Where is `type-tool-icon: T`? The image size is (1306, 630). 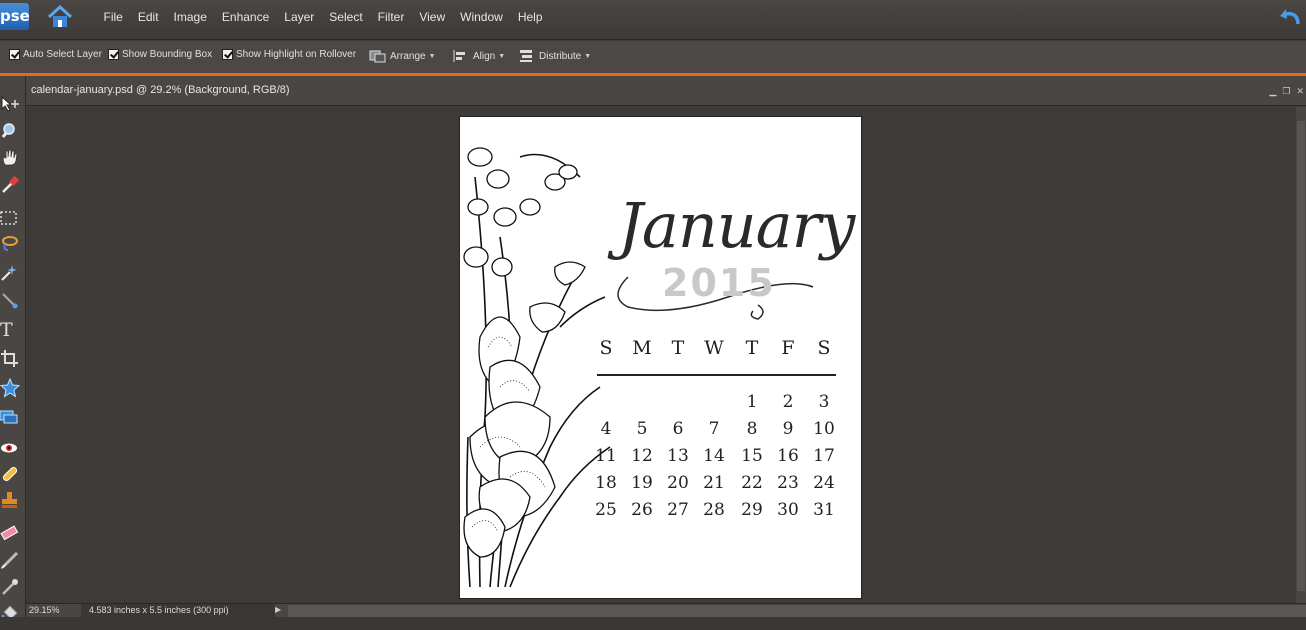
type-tool-icon: T is located at coordinates (10, 330).